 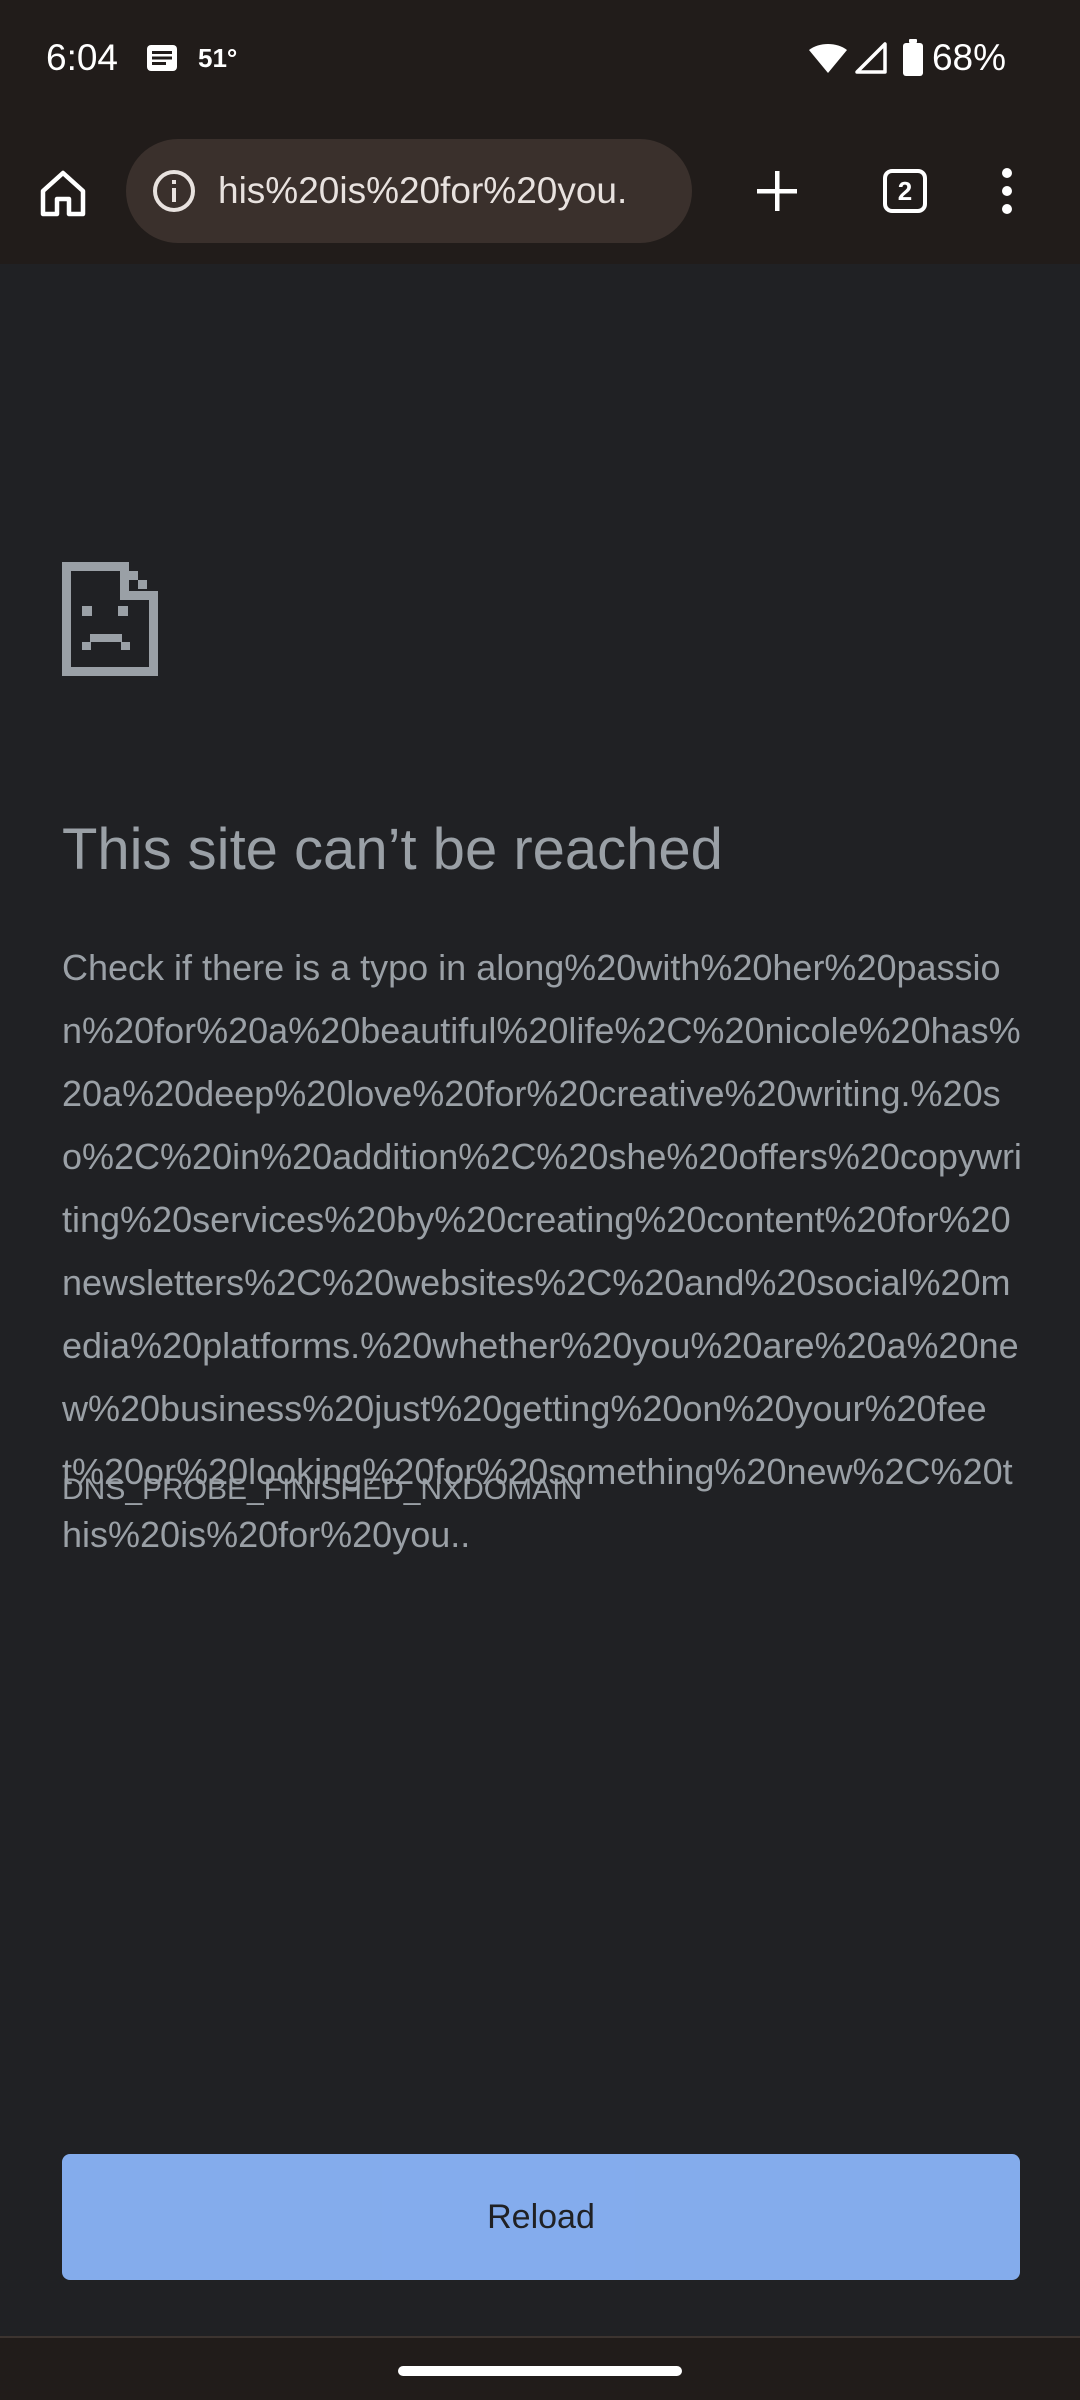 What do you see at coordinates (828, 58) in the screenshot?
I see `wifi-icon` at bounding box center [828, 58].